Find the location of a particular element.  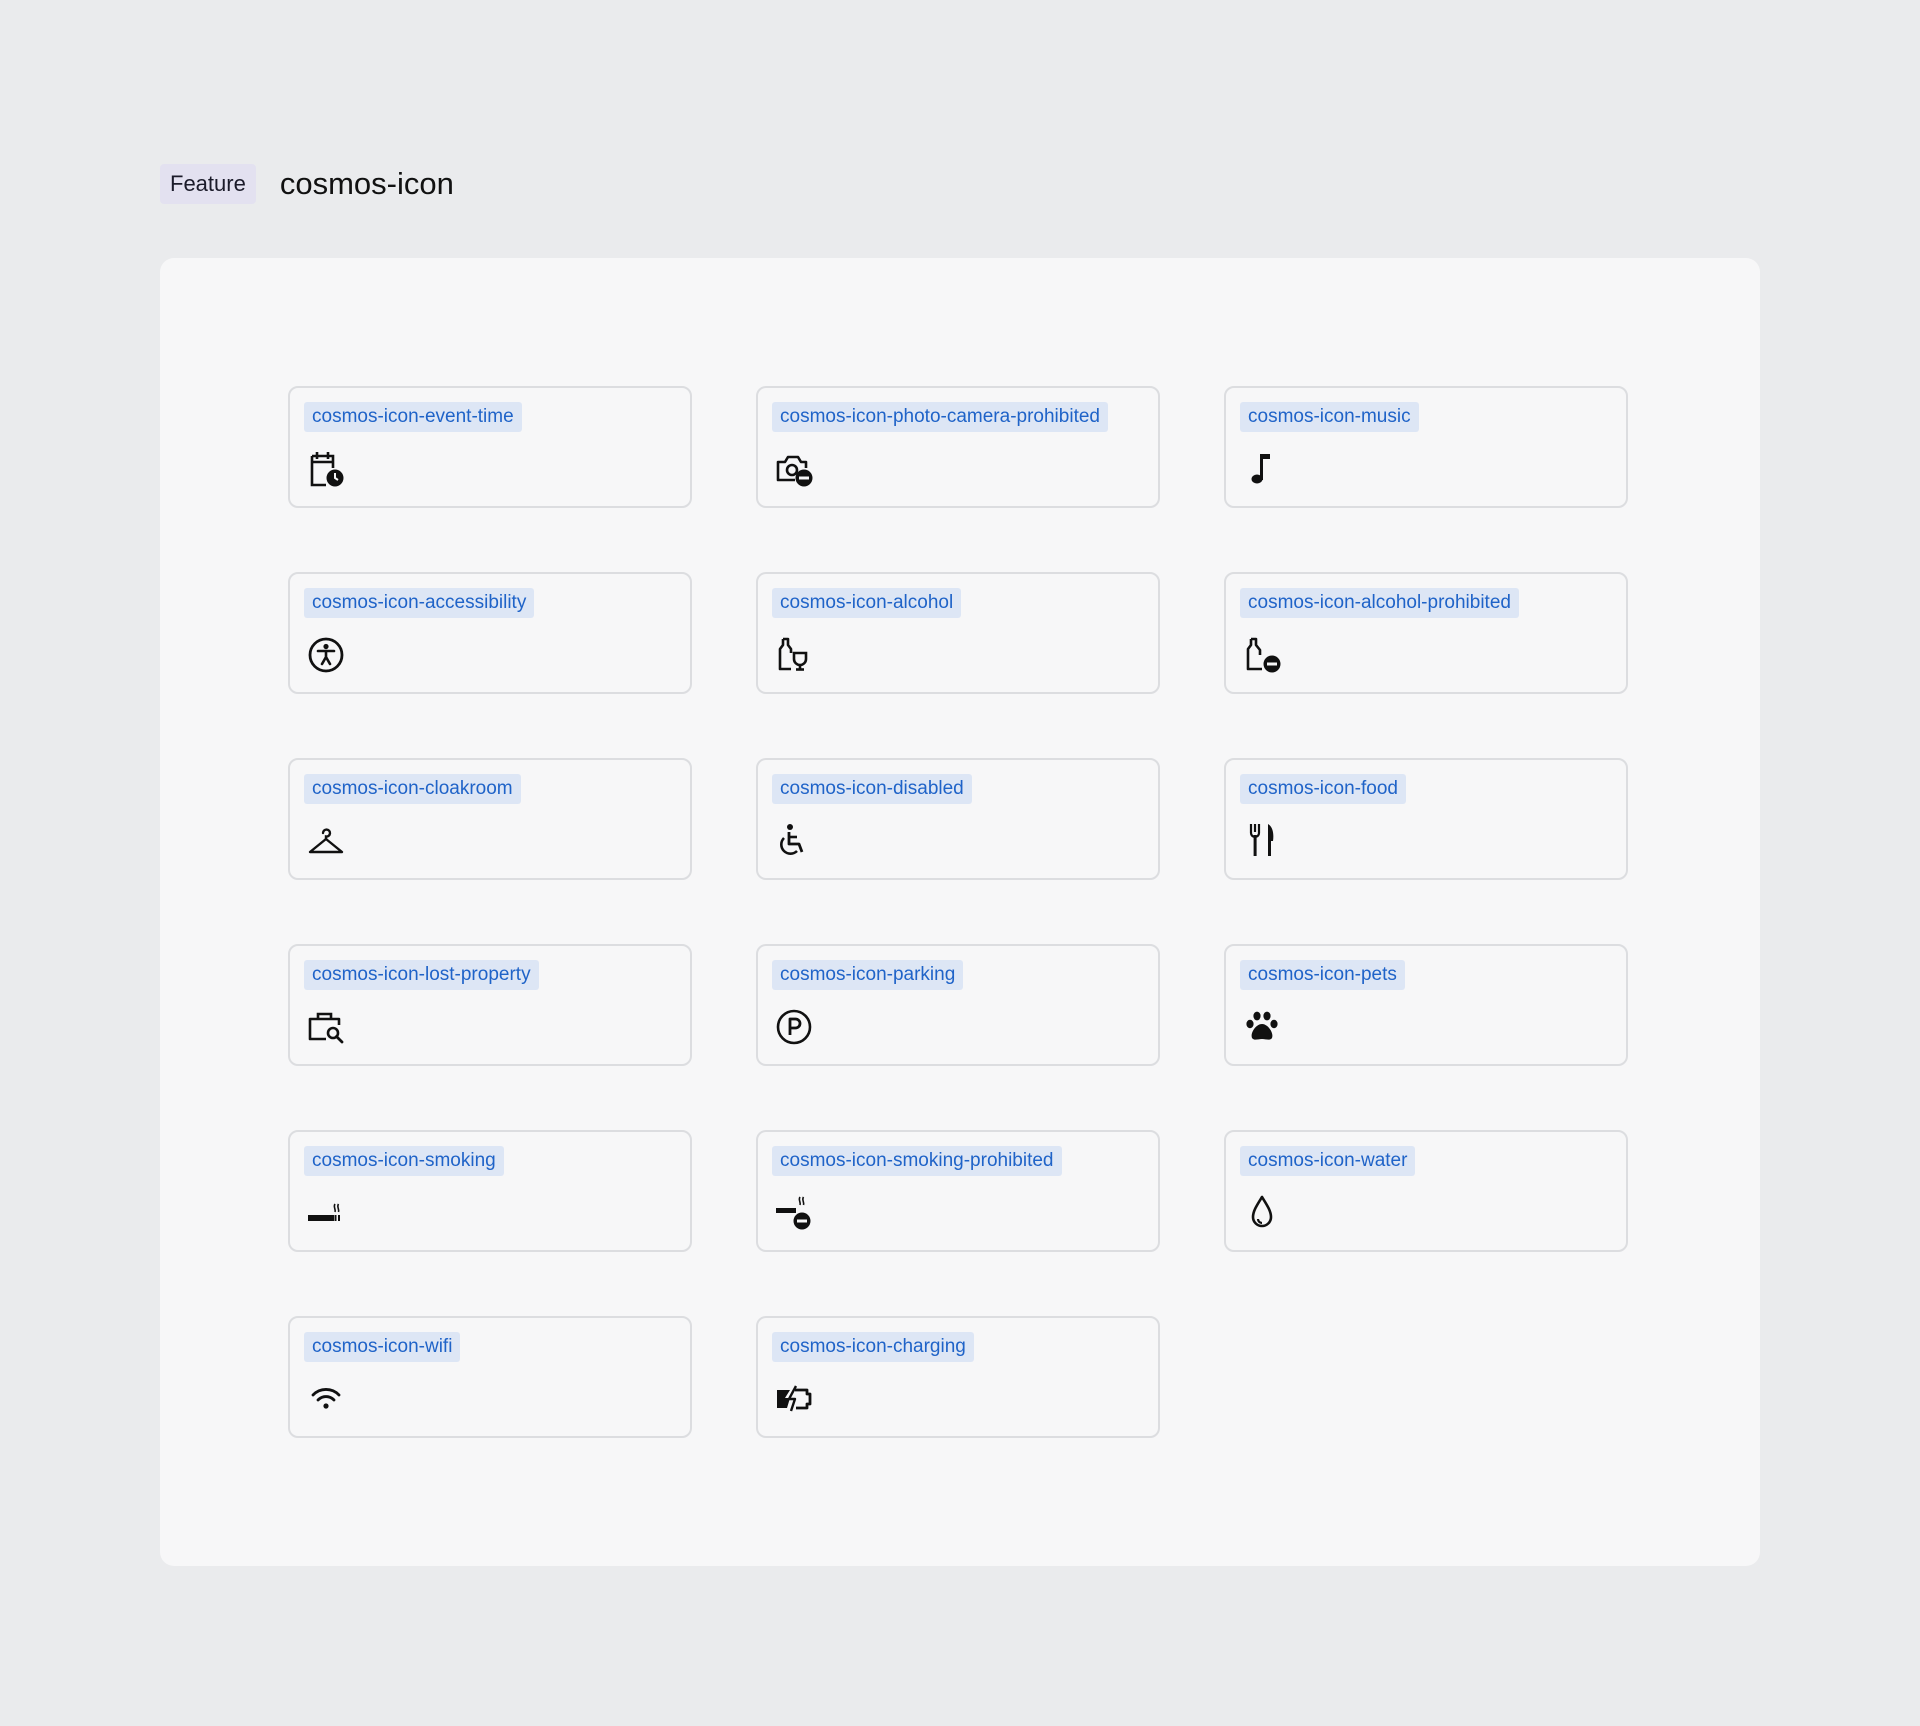

icon-card-label: cosmos-icon-cloakroom is located at coordinates (412, 789).